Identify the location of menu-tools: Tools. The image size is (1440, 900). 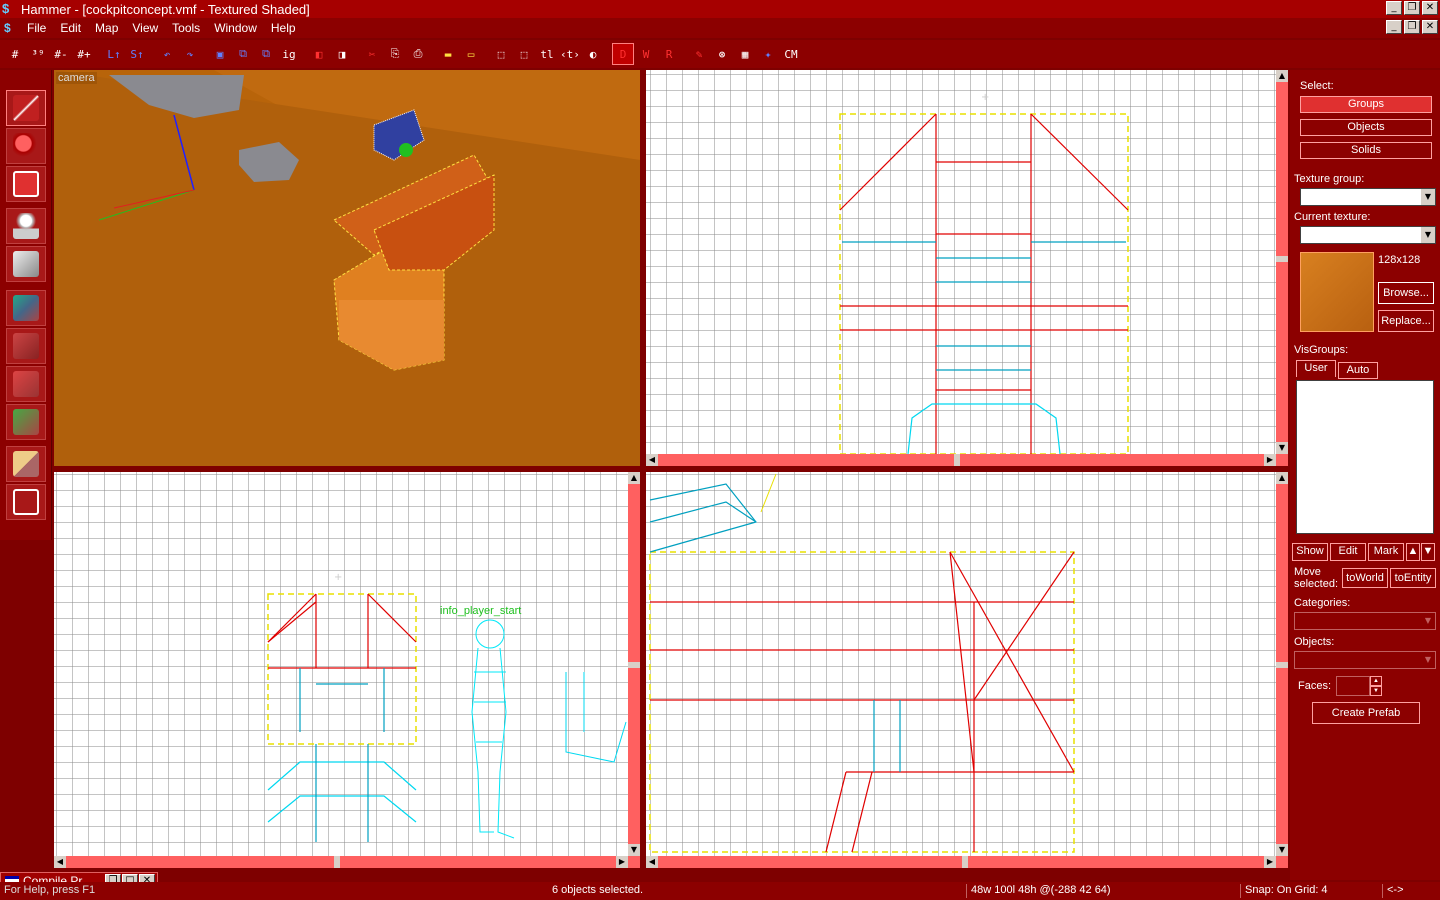
(186, 28).